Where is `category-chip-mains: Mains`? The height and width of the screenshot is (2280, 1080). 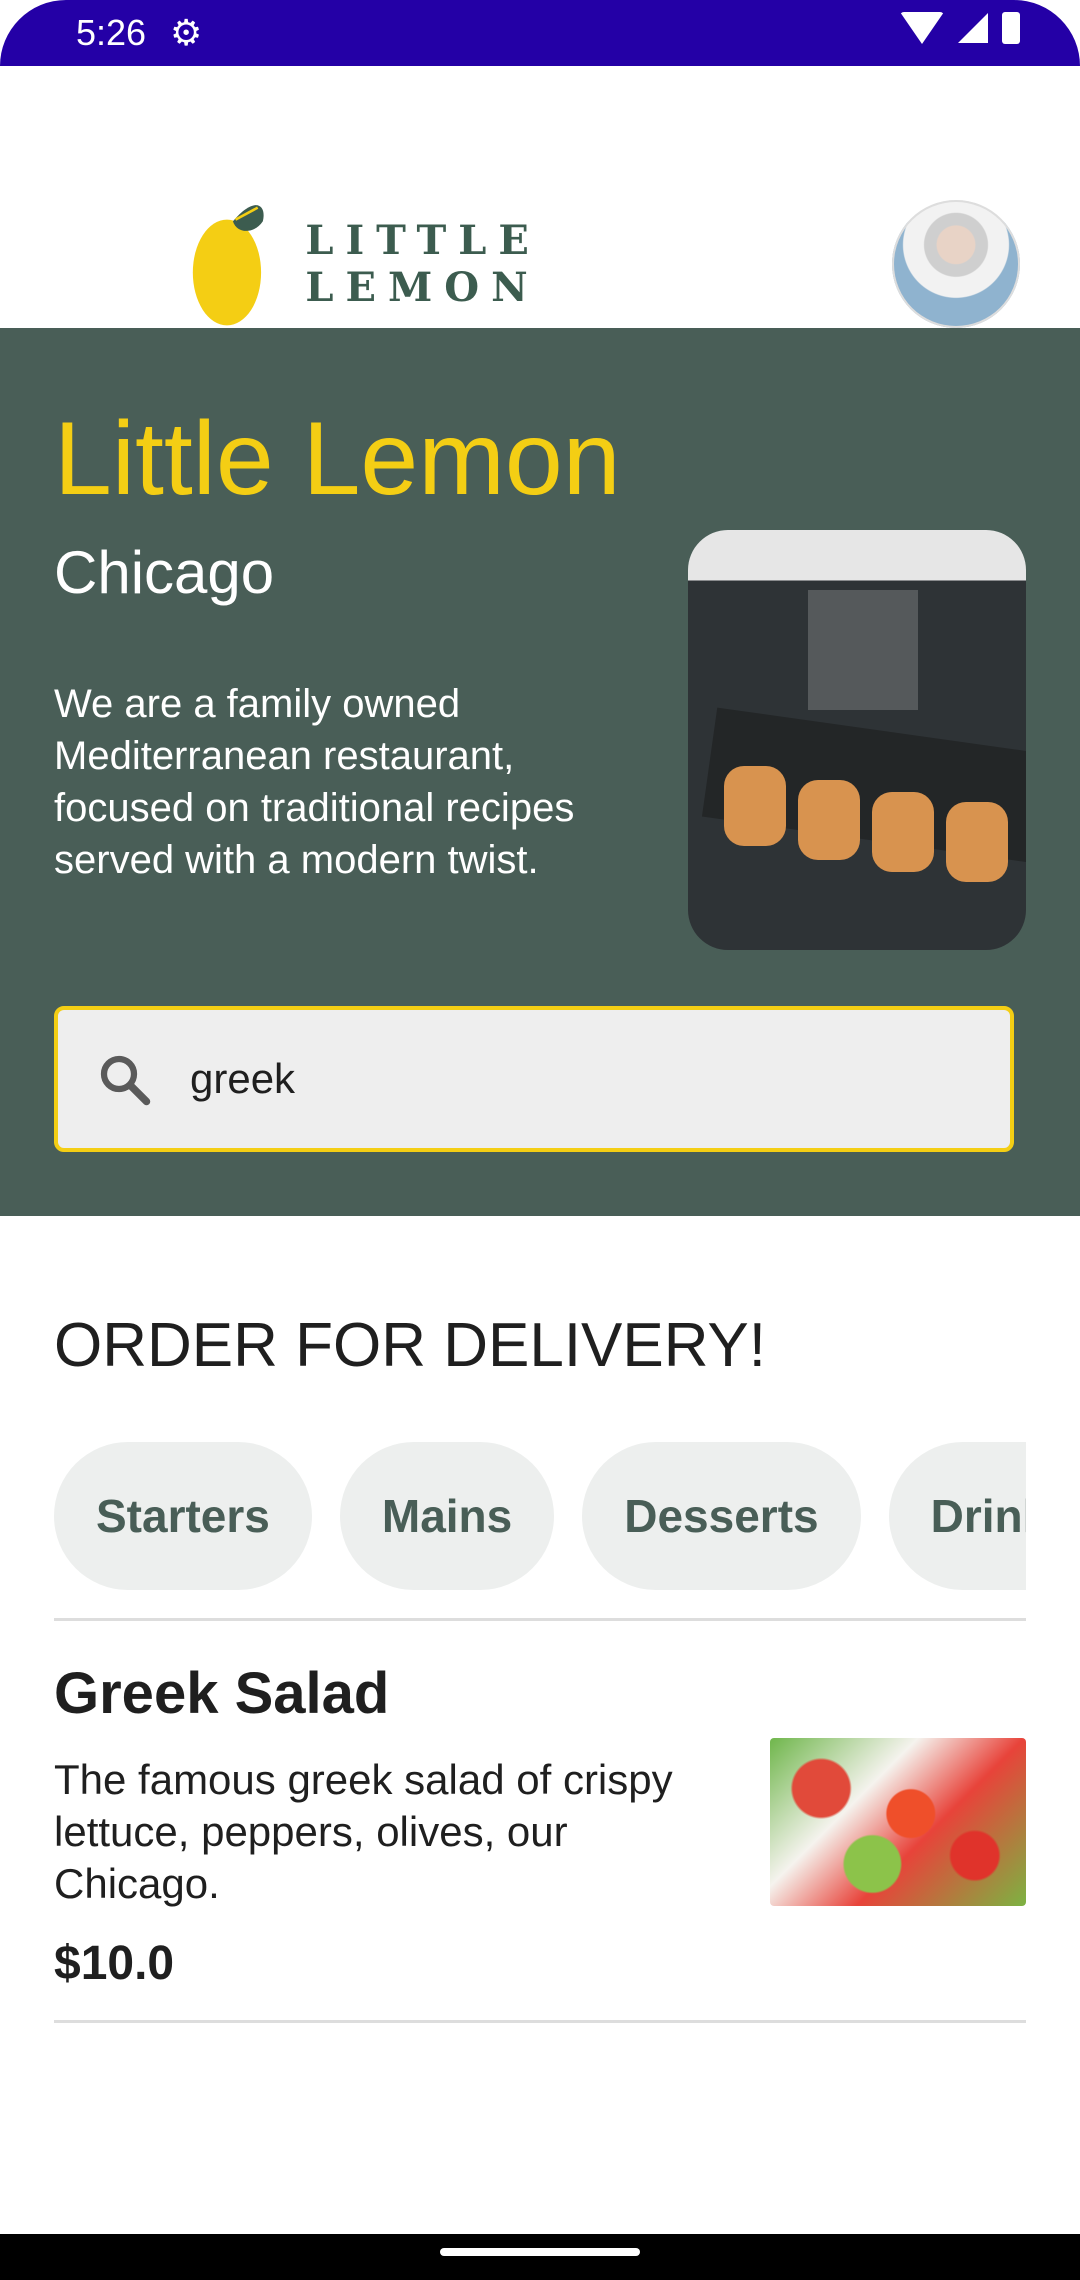 category-chip-mains: Mains is located at coordinates (447, 1516).